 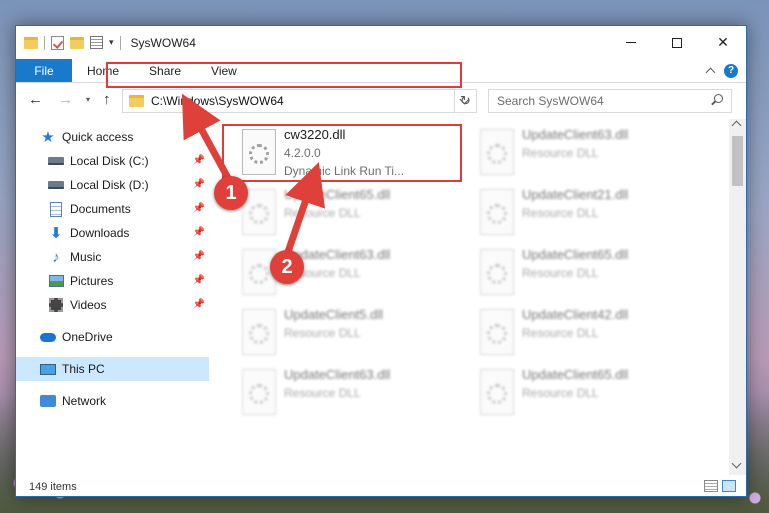 What do you see at coordinates (720, 486) in the screenshot?
I see `view-switcher` at bounding box center [720, 486].